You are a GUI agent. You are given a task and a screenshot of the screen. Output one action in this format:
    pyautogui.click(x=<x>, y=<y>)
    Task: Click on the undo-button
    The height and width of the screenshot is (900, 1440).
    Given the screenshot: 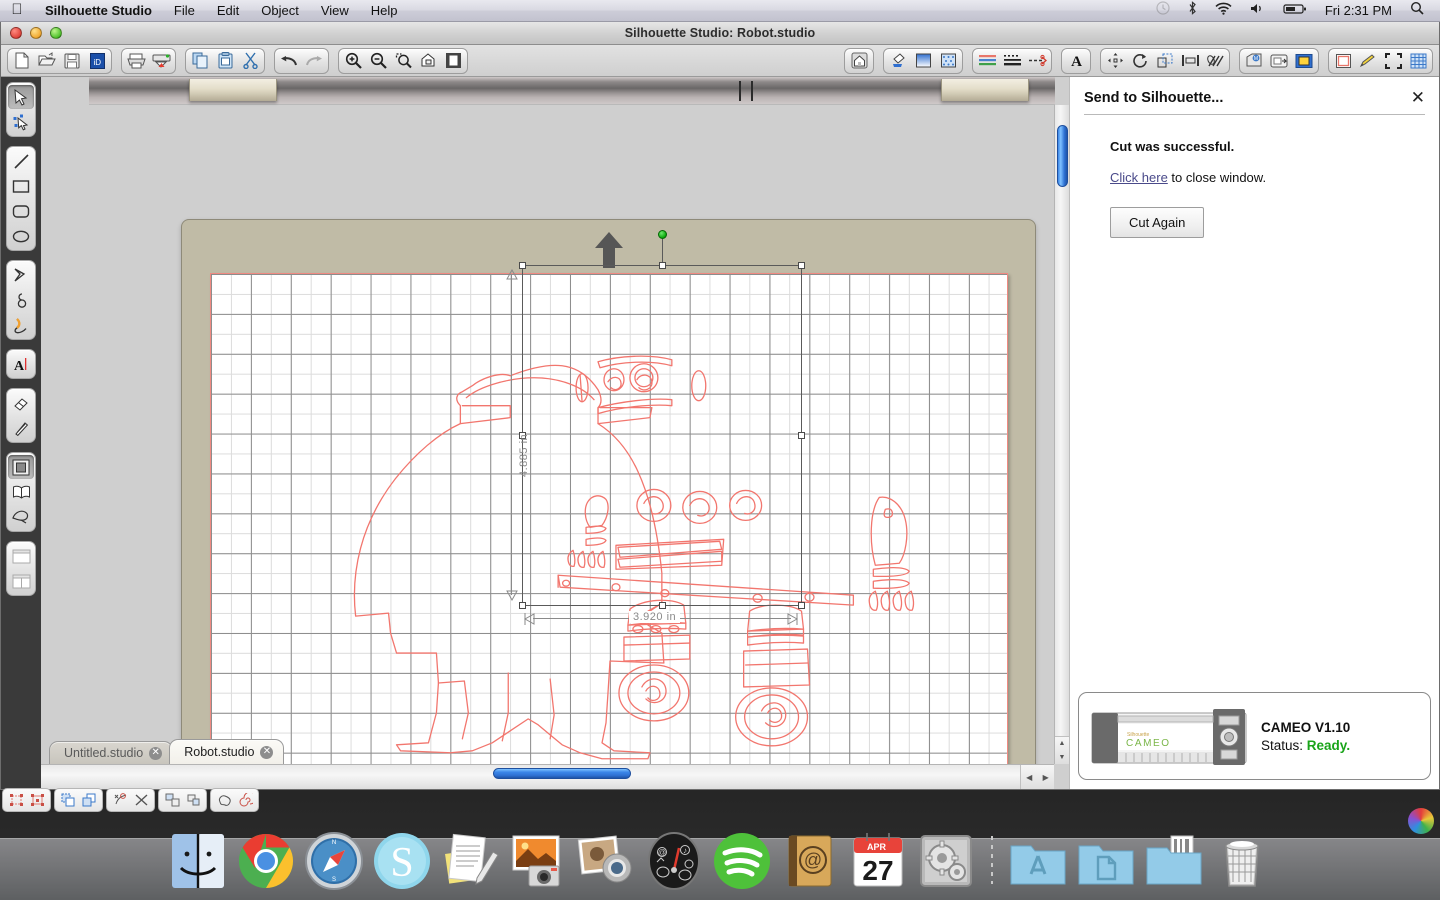 What is the action you would take?
    pyautogui.click(x=289, y=61)
    